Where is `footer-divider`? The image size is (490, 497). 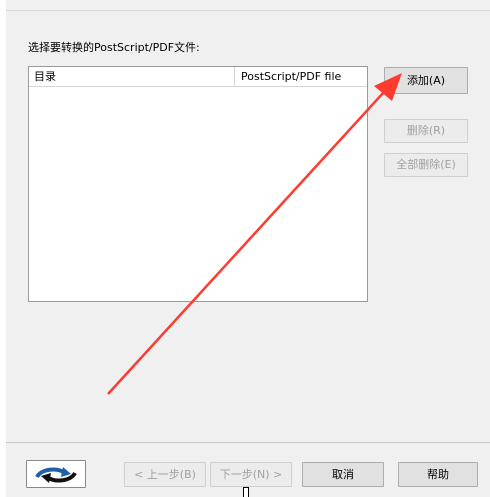
footer-divider is located at coordinates (248, 442).